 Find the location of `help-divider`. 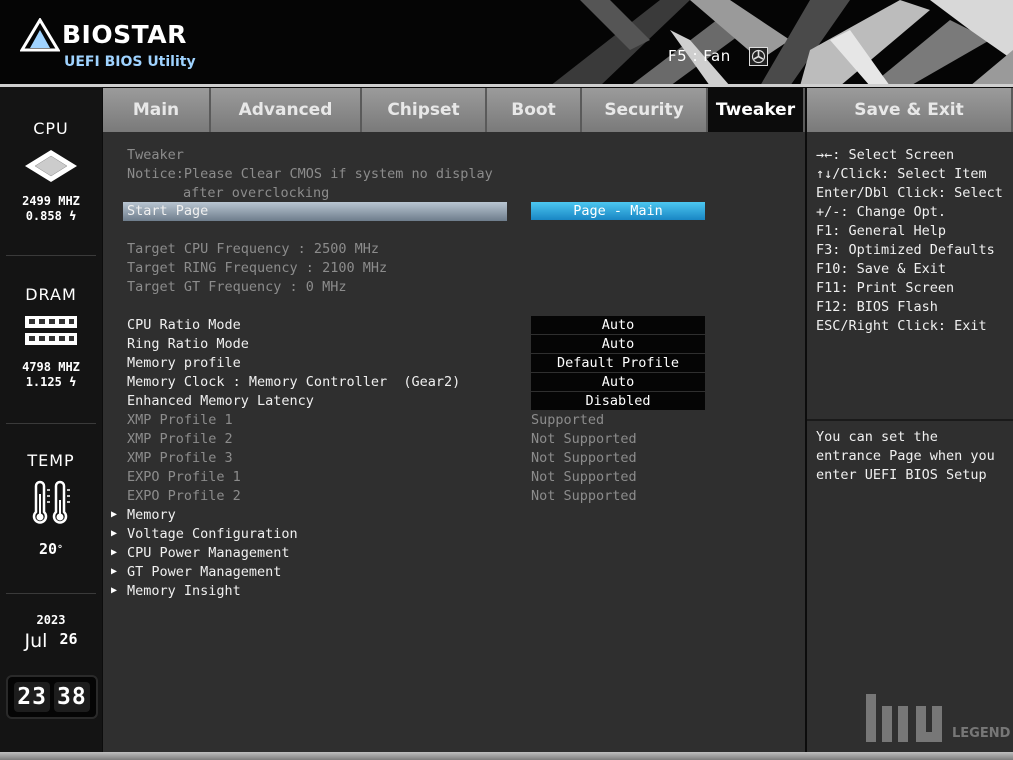

help-divider is located at coordinates (910, 420).